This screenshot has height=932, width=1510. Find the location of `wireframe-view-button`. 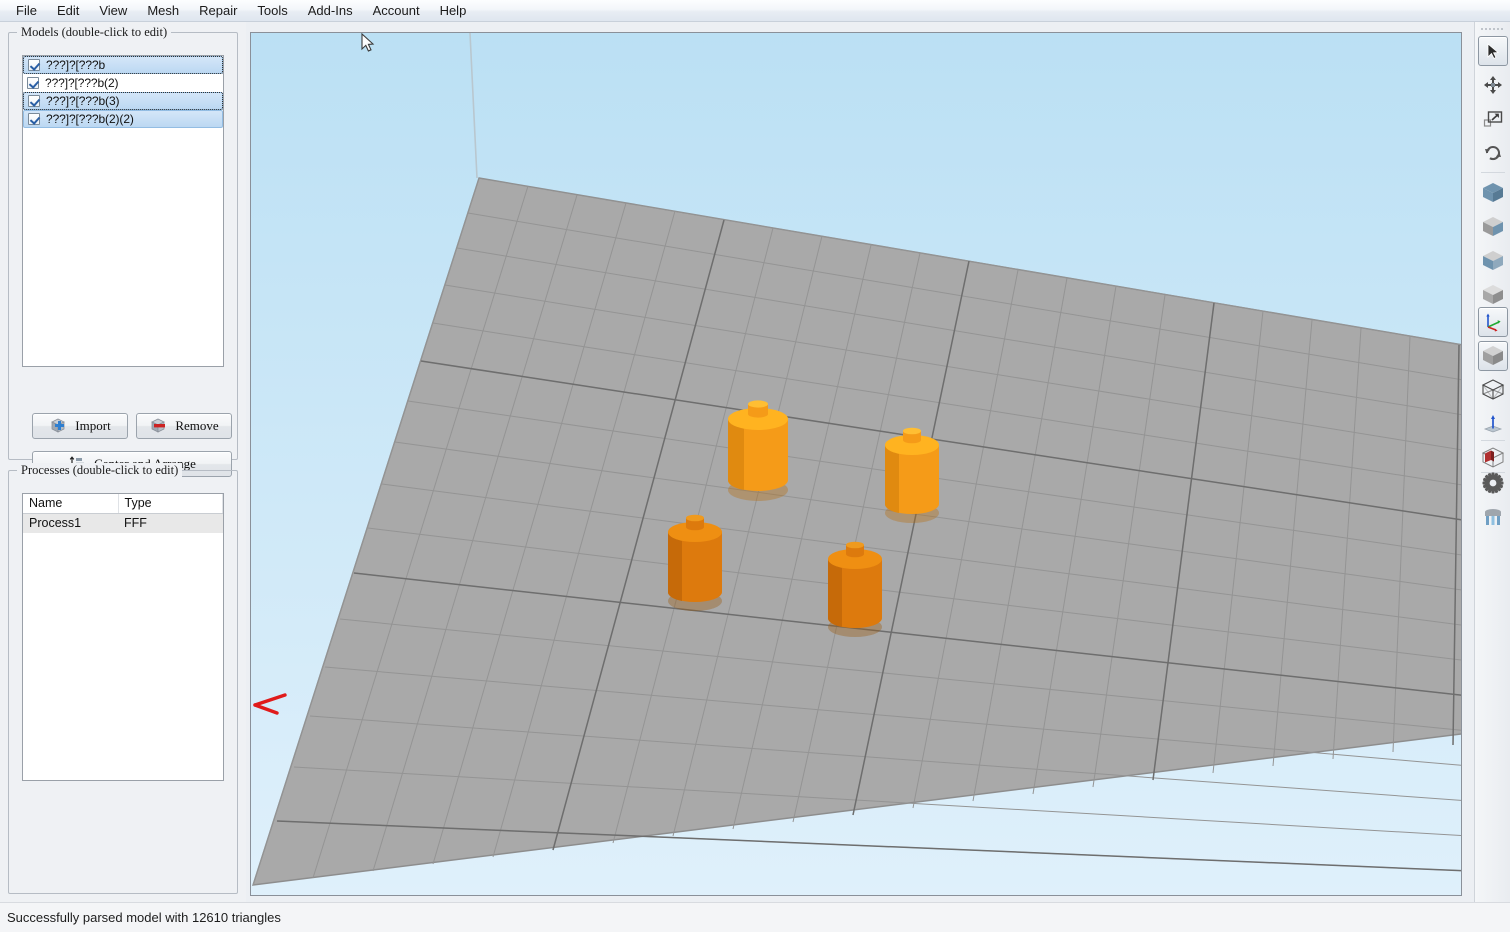

wireframe-view-button is located at coordinates (1493, 390).